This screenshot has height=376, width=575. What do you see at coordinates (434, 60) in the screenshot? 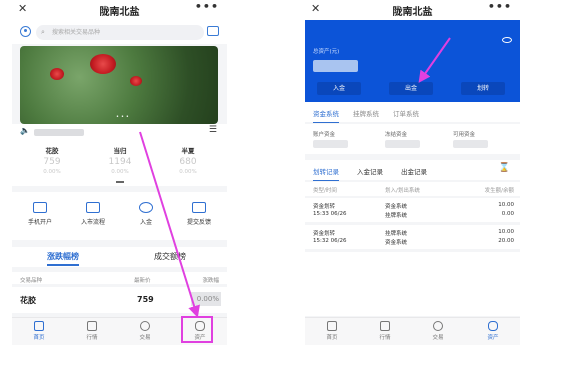
I see `arrow-to-withdraw-button` at bounding box center [434, 60].